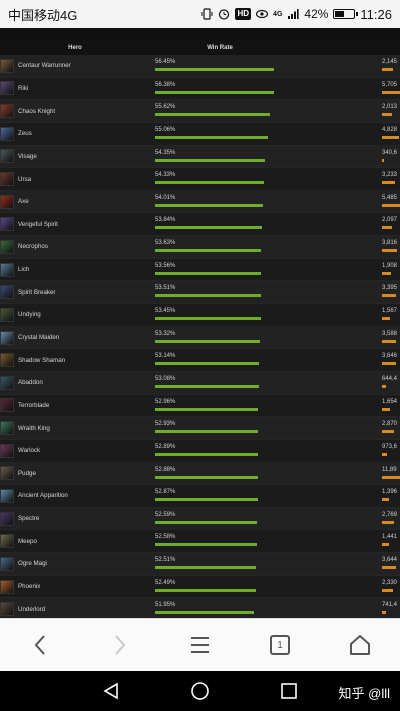 Image resolution: width=400 pixels, height=711 pixels. I want to click on hero-name: Riki, so click(23, 88).